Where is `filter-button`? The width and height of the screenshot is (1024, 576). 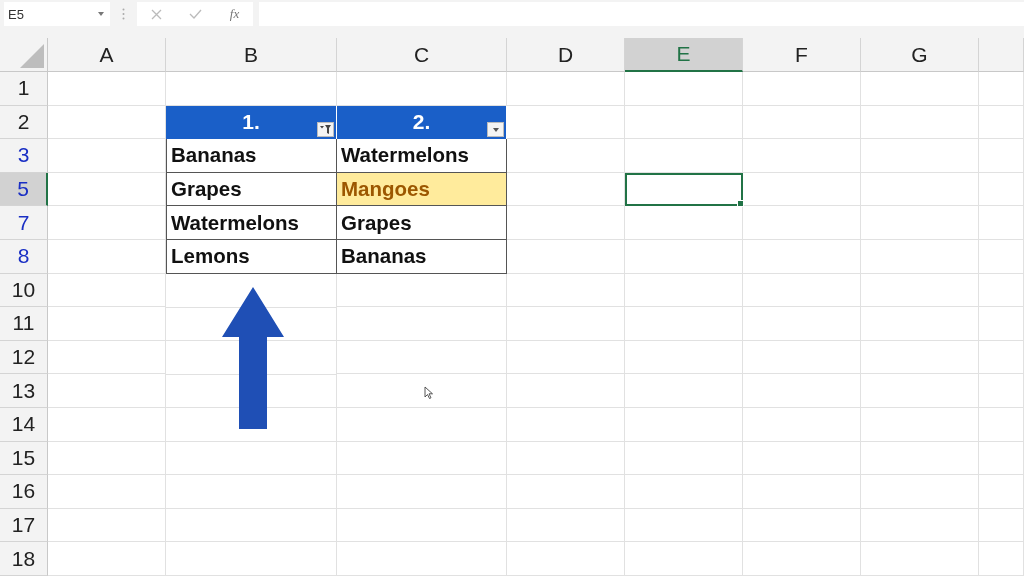
filter-button is located at coordinates (325, 130).